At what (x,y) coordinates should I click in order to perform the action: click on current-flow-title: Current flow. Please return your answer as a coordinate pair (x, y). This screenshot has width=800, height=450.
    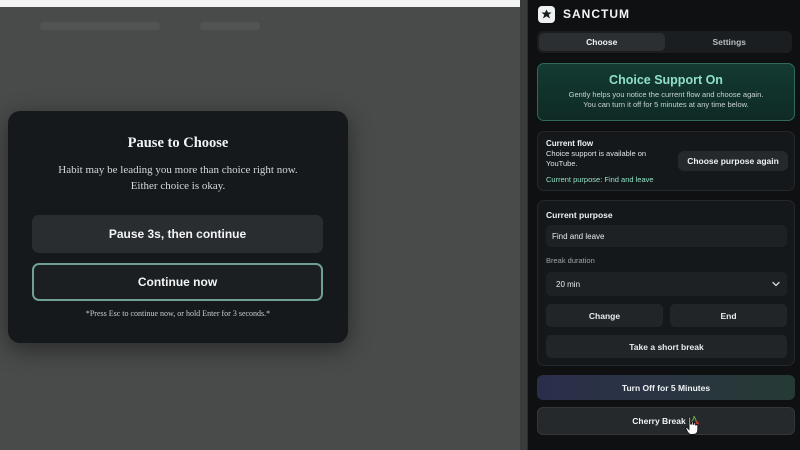
    Looking at the image, I should click on (570, 143).